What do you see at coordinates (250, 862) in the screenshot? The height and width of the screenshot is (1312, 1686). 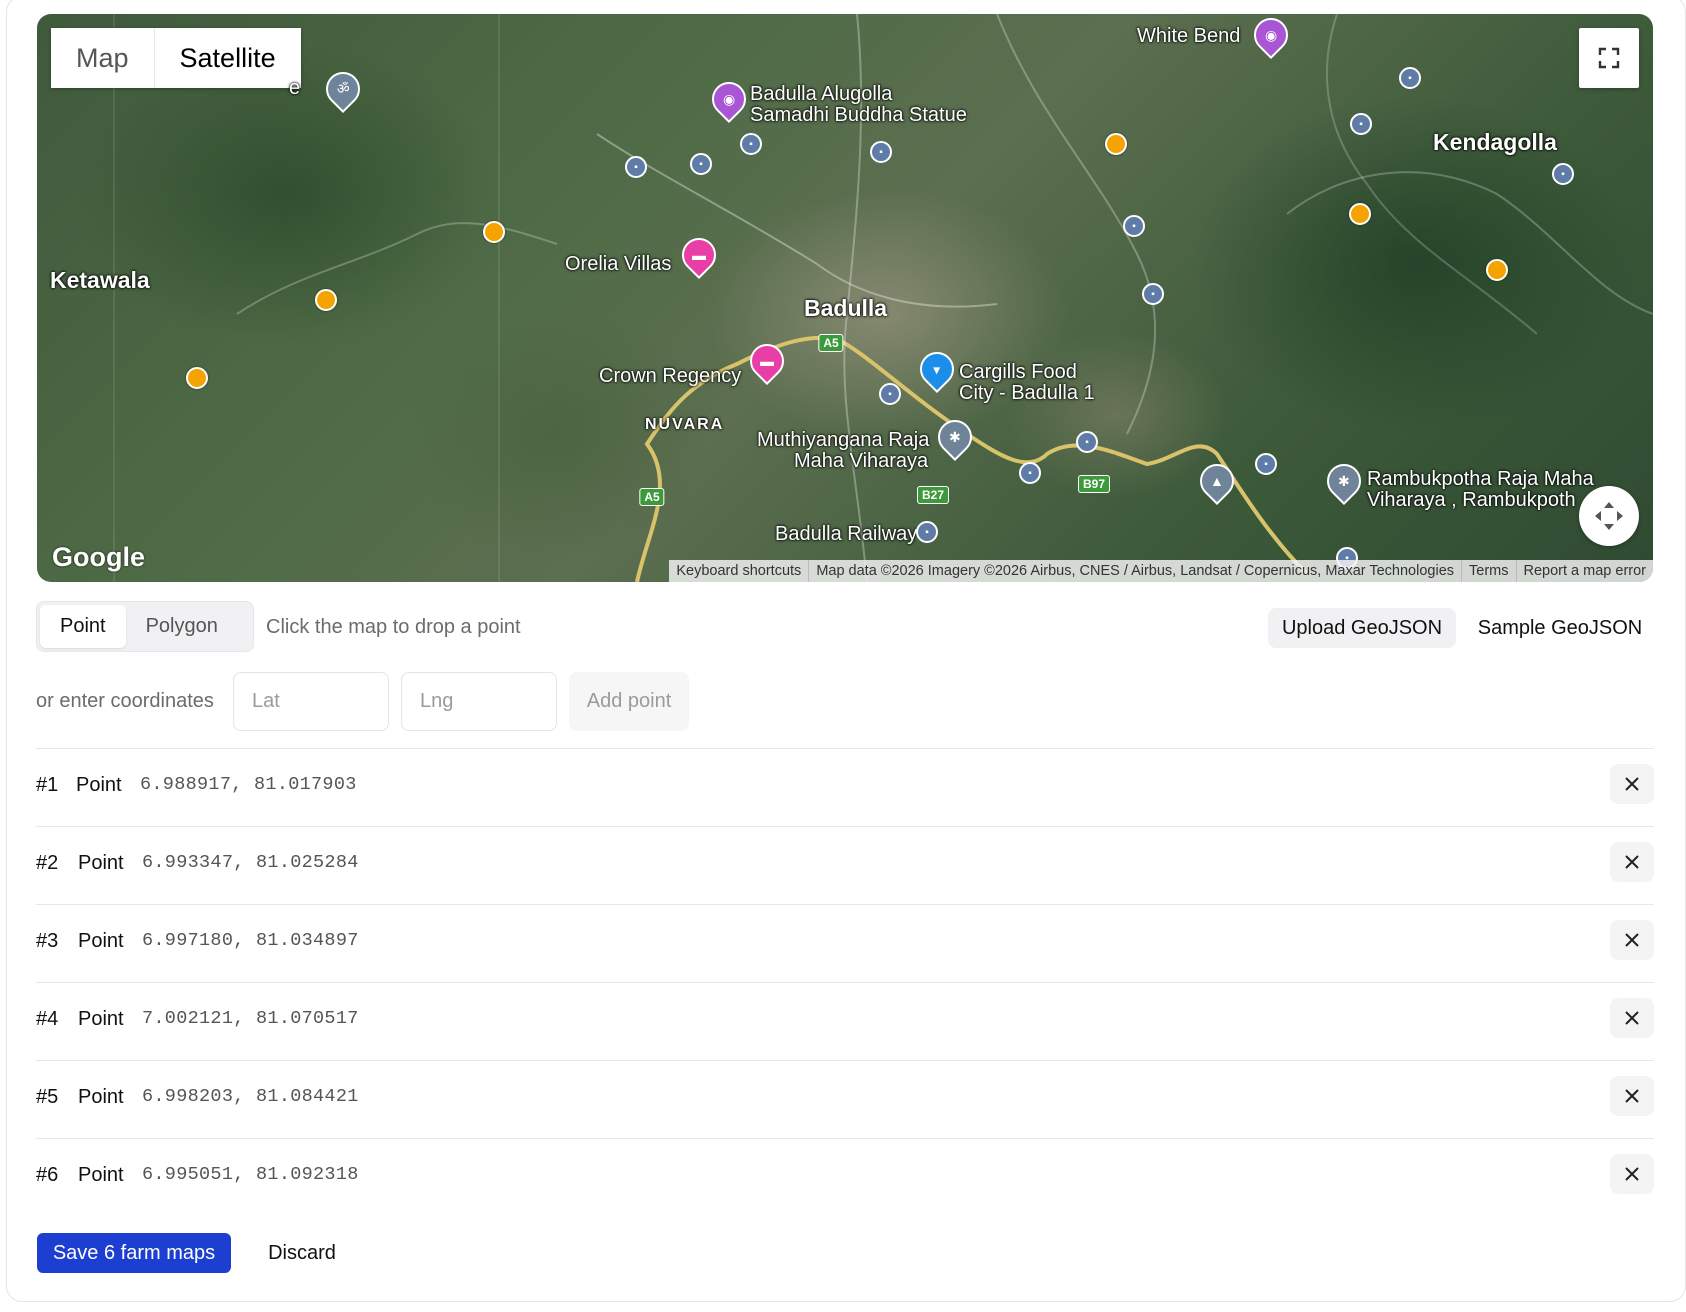 I see `point-coordinates: 6.993347, 81.025284` at bounding box center [250, 862].